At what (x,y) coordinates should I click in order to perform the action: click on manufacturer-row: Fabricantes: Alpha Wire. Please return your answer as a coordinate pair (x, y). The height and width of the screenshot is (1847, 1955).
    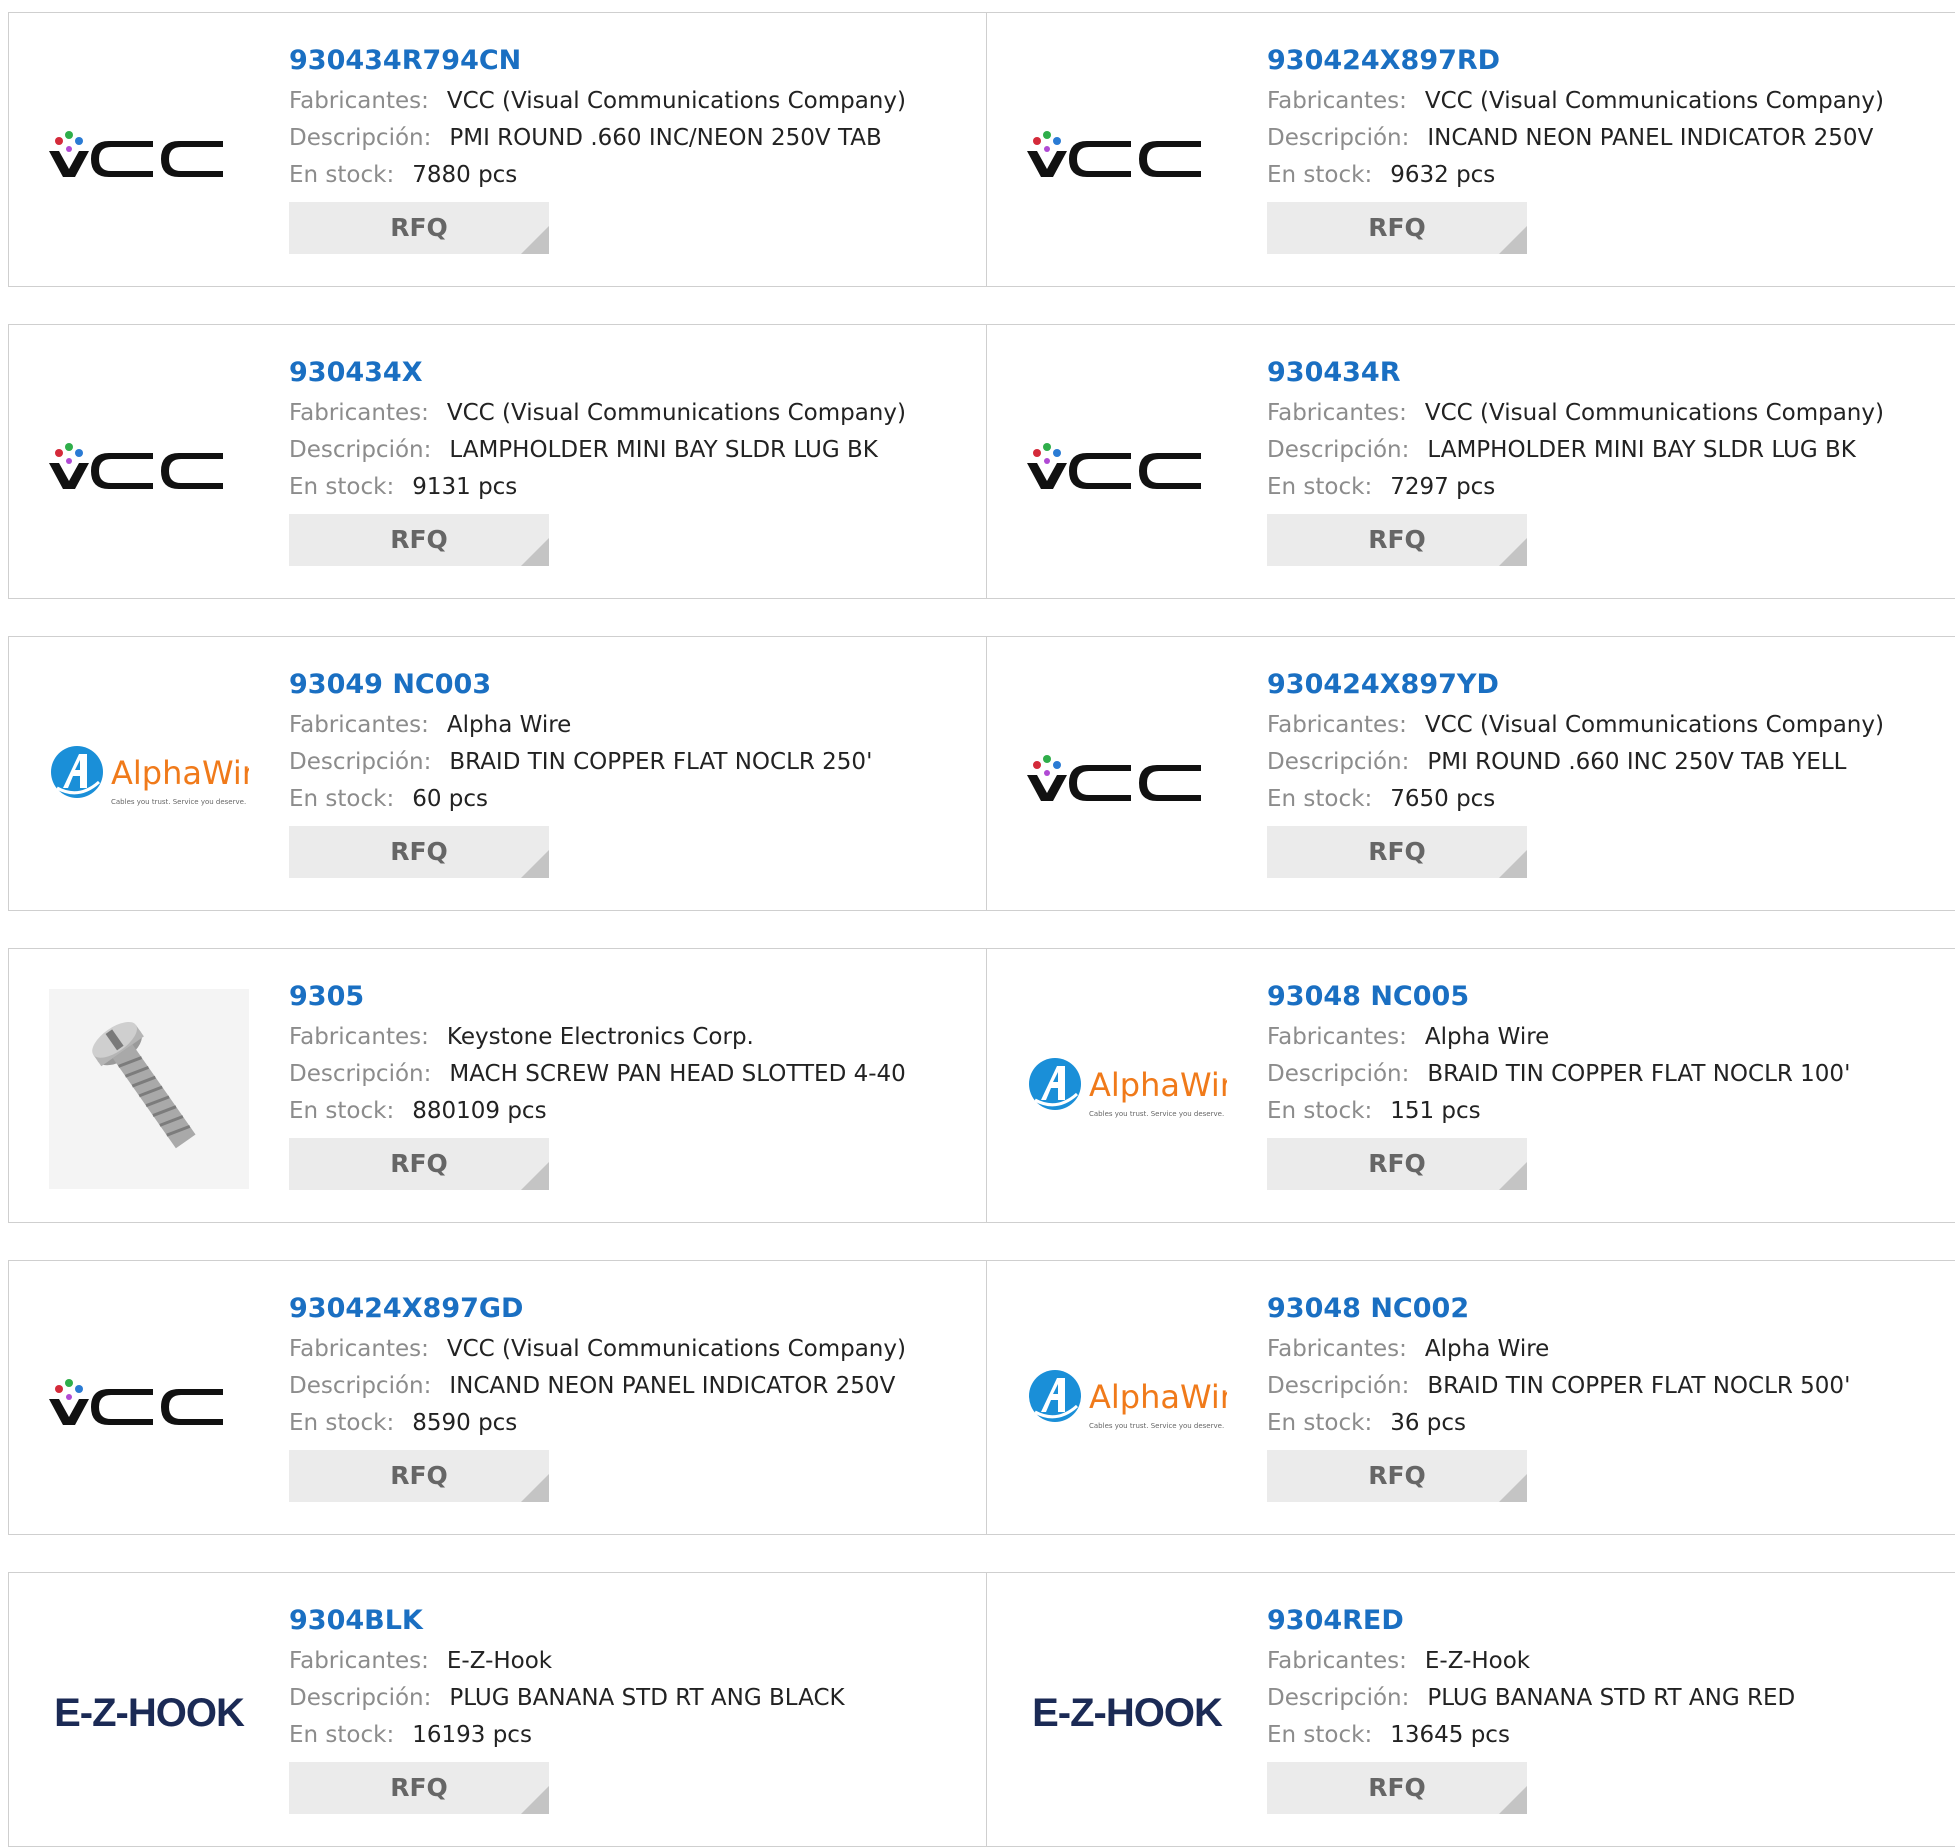
    Looking at the image, I should click on (1607, 1037).